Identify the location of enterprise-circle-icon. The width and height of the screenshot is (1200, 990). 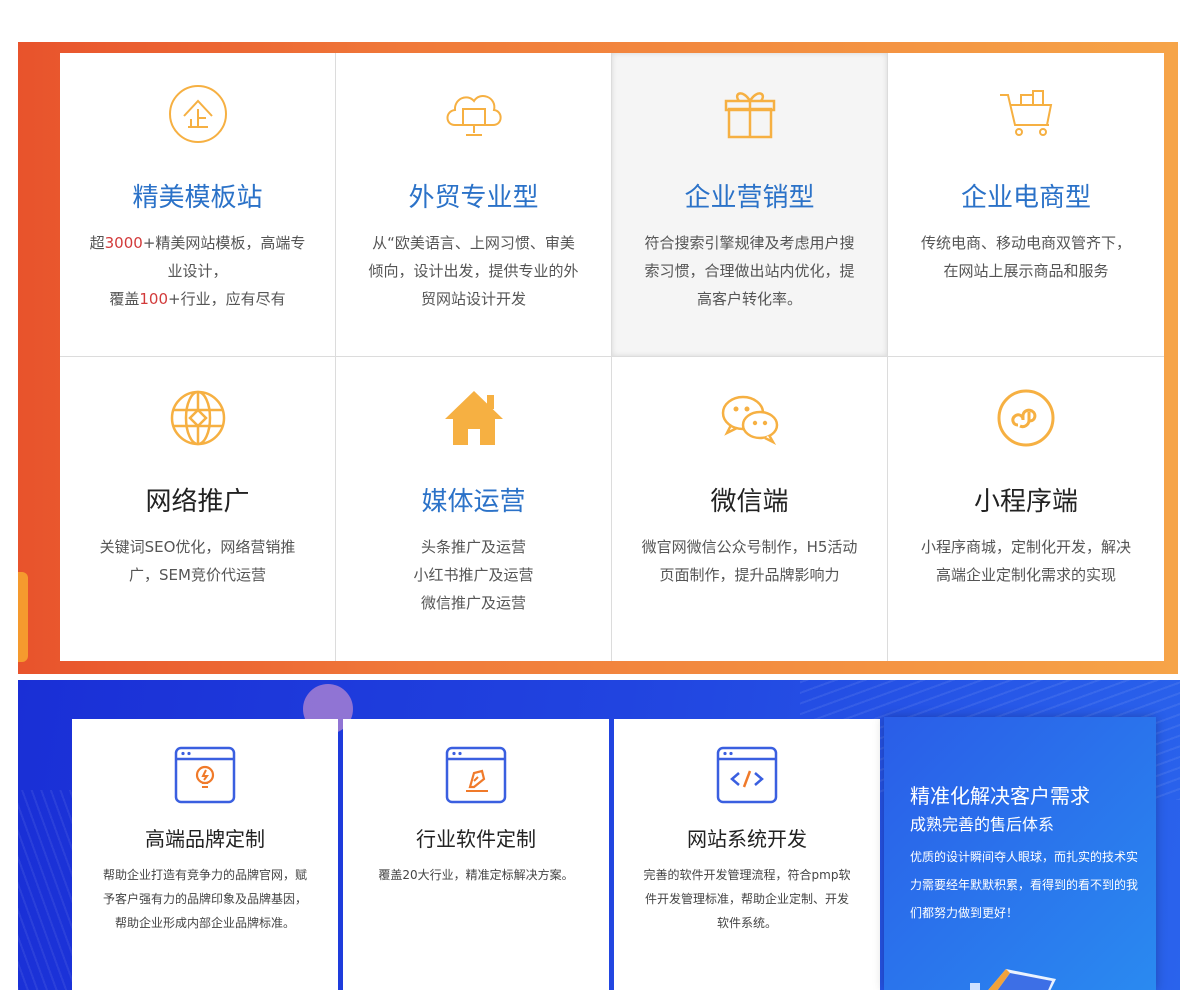
(197, 114).